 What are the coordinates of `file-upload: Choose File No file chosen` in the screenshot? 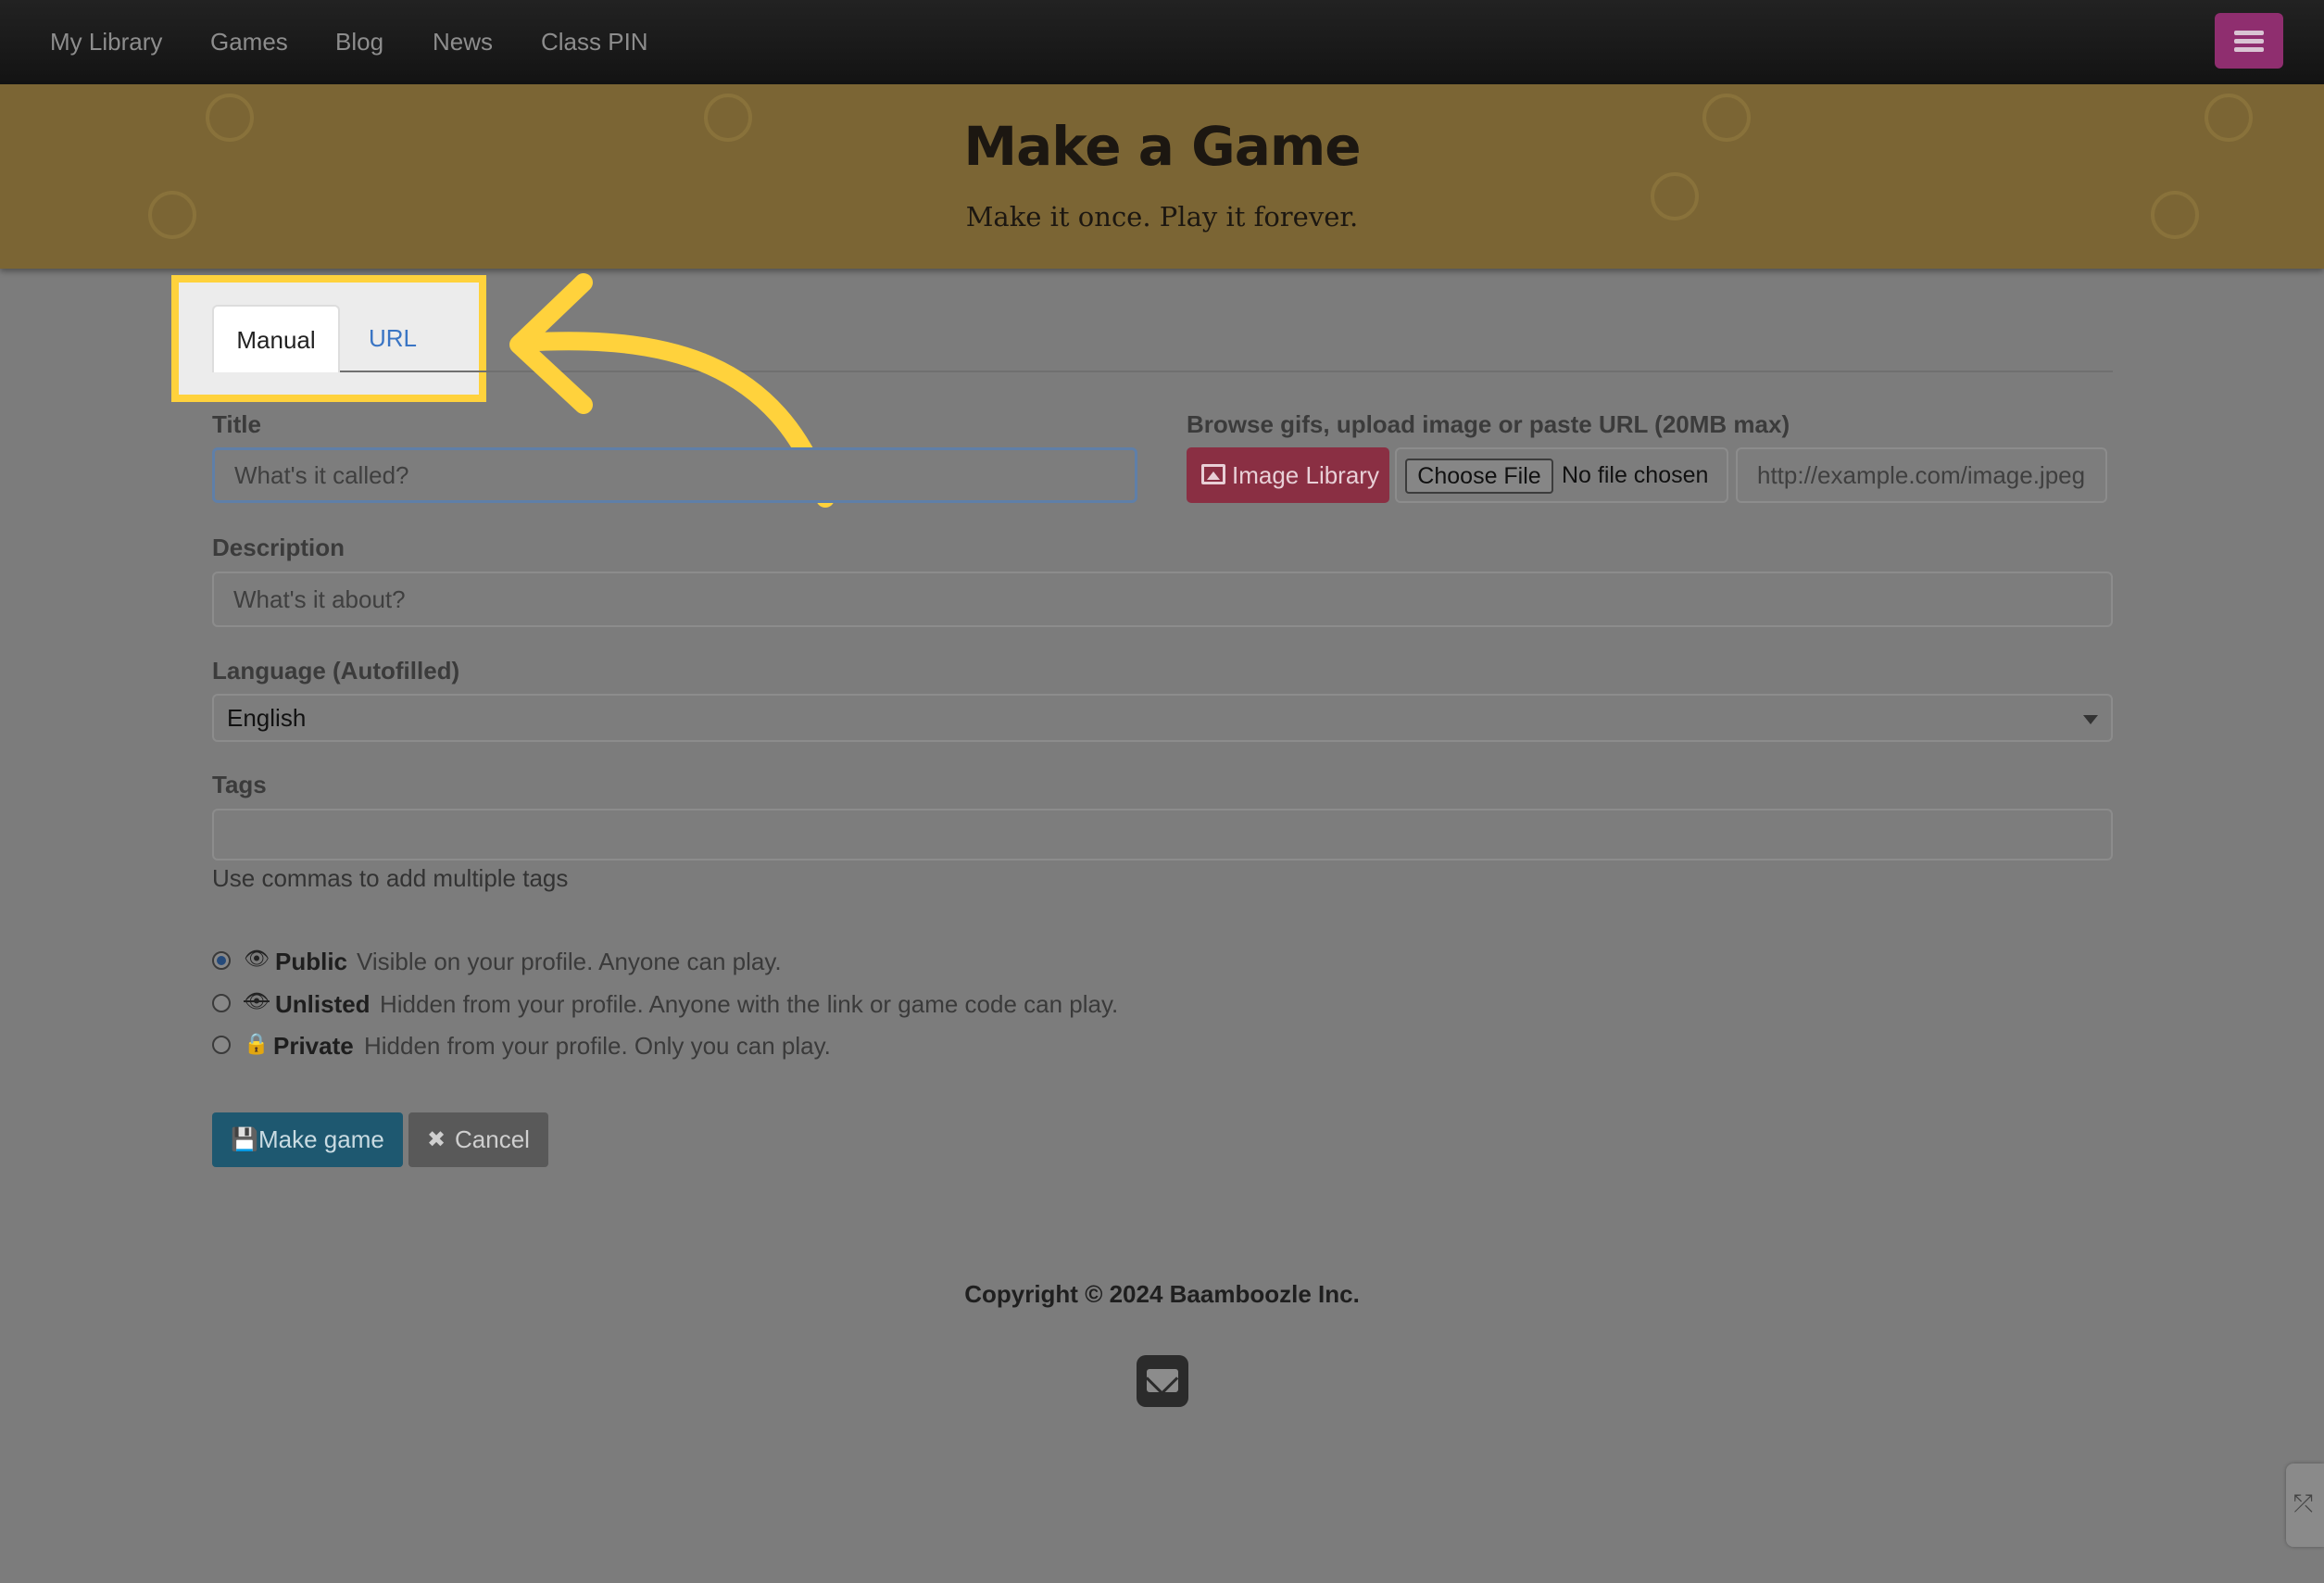 It's located at (1561, 475).